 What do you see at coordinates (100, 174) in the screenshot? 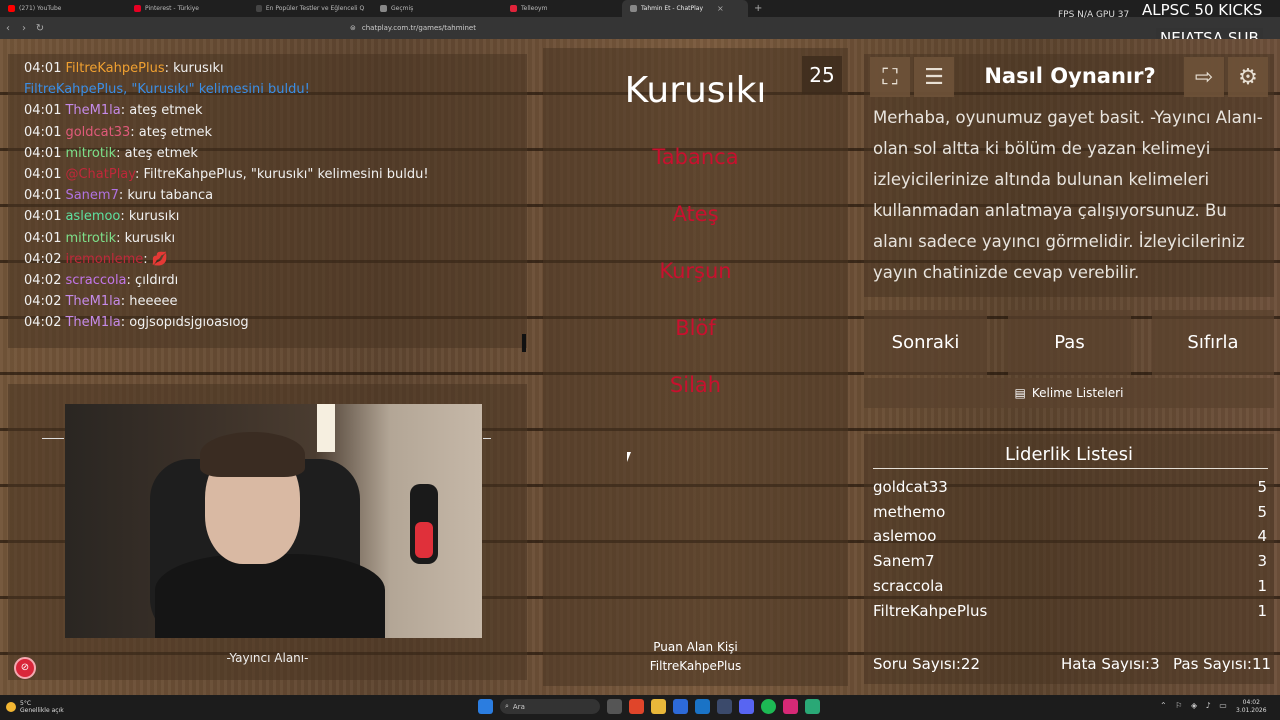
I see `chat-username: @ChatPlay` at bounding box center [100, 174].